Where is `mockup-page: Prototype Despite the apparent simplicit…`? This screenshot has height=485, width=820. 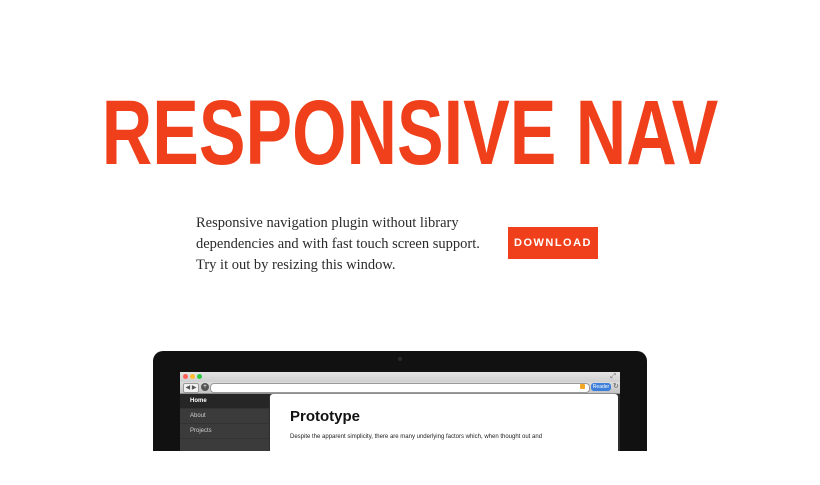
mockup-page: Prototype Despite the apparent simplicit… is located at coordinates (444, 422).